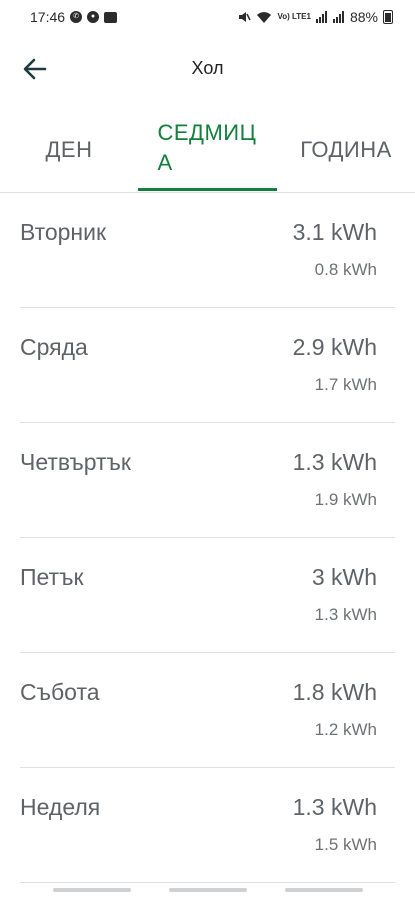 The width and height of the screenshot is (415, 900). I want to click on gesture-nav-bar, so click(207, 892).